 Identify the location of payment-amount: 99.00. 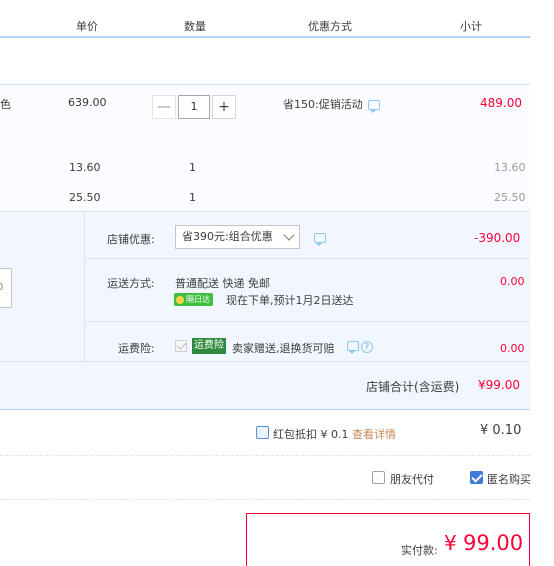
(493, 543).